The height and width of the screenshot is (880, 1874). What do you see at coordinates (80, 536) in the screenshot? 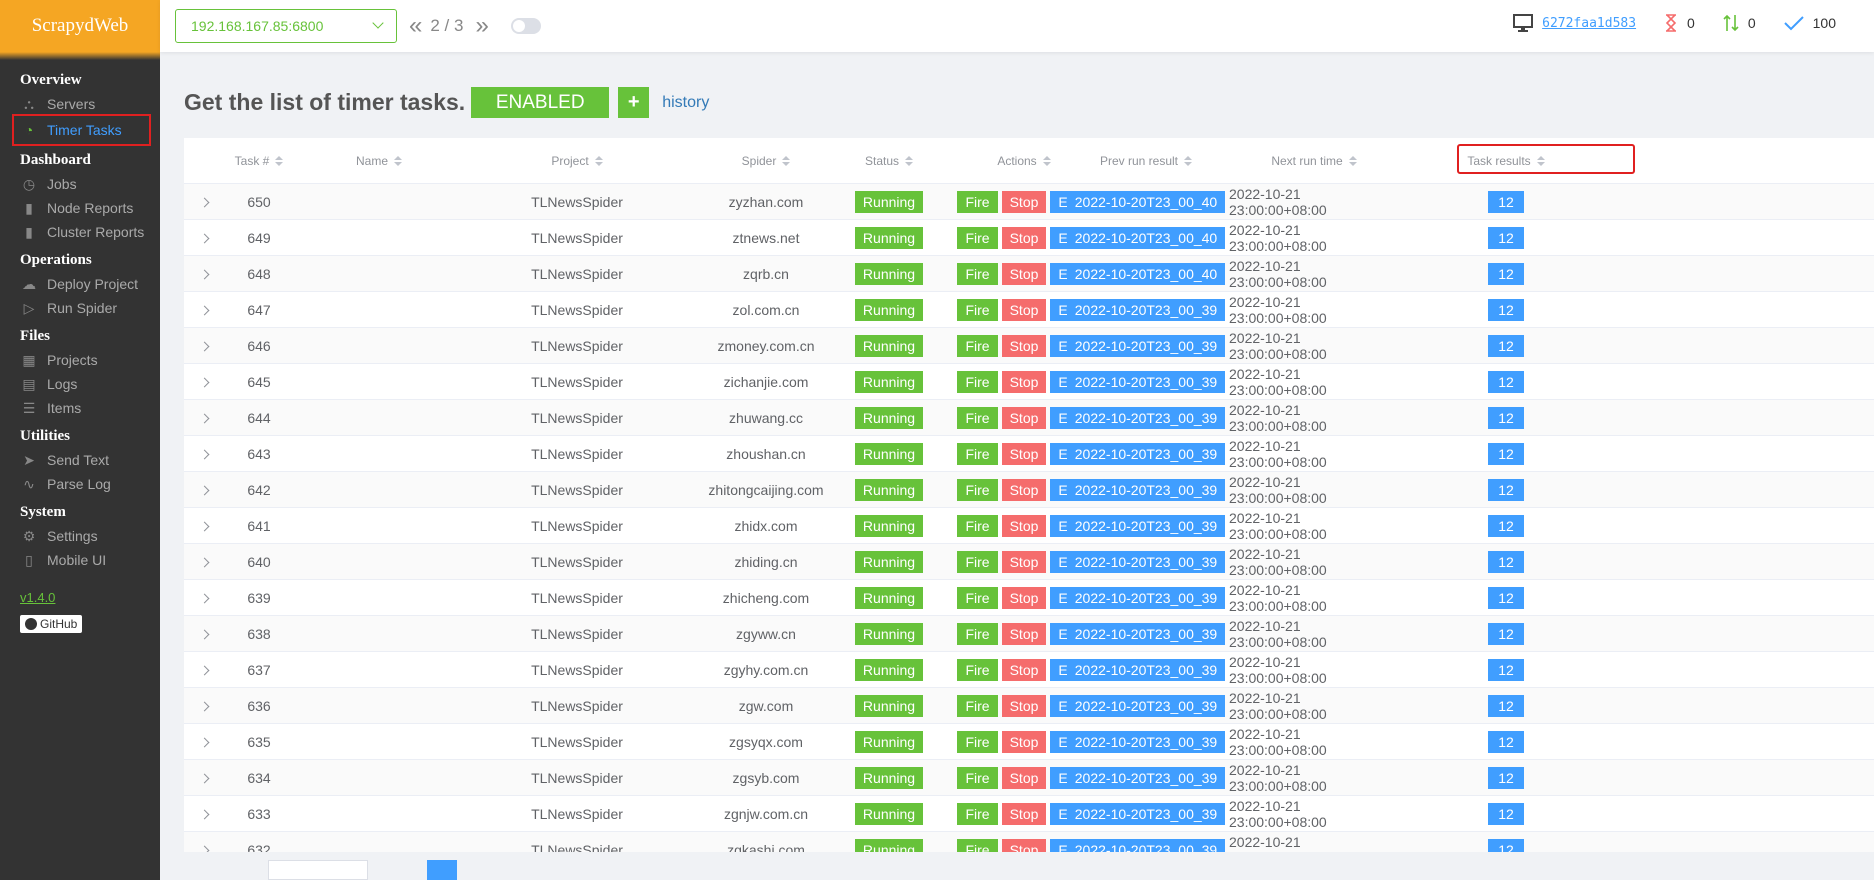
I see `sidebar-item-settings: ⚙ Settings` at bounding box center [80, 536].